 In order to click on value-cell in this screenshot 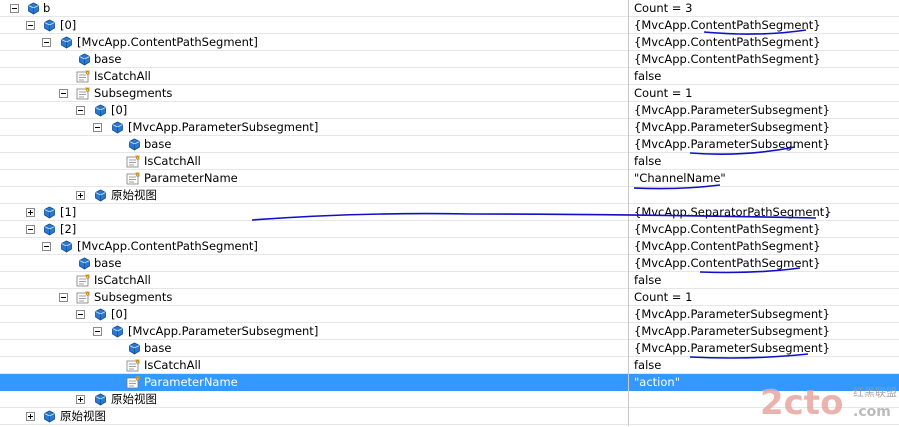, I will do `click(764, 195)`.